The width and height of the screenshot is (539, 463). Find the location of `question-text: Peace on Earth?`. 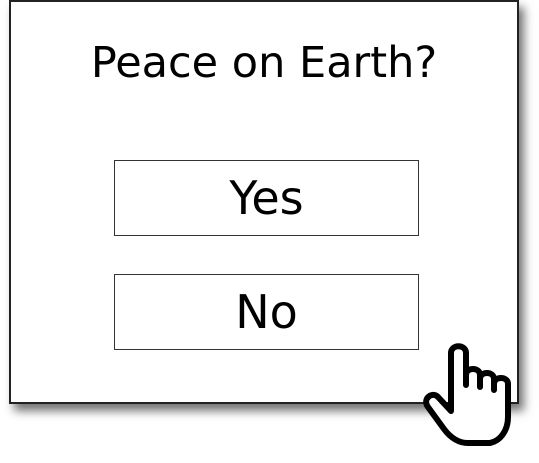

question-text: Peace on Earth? is located at coordinates (264, 63).